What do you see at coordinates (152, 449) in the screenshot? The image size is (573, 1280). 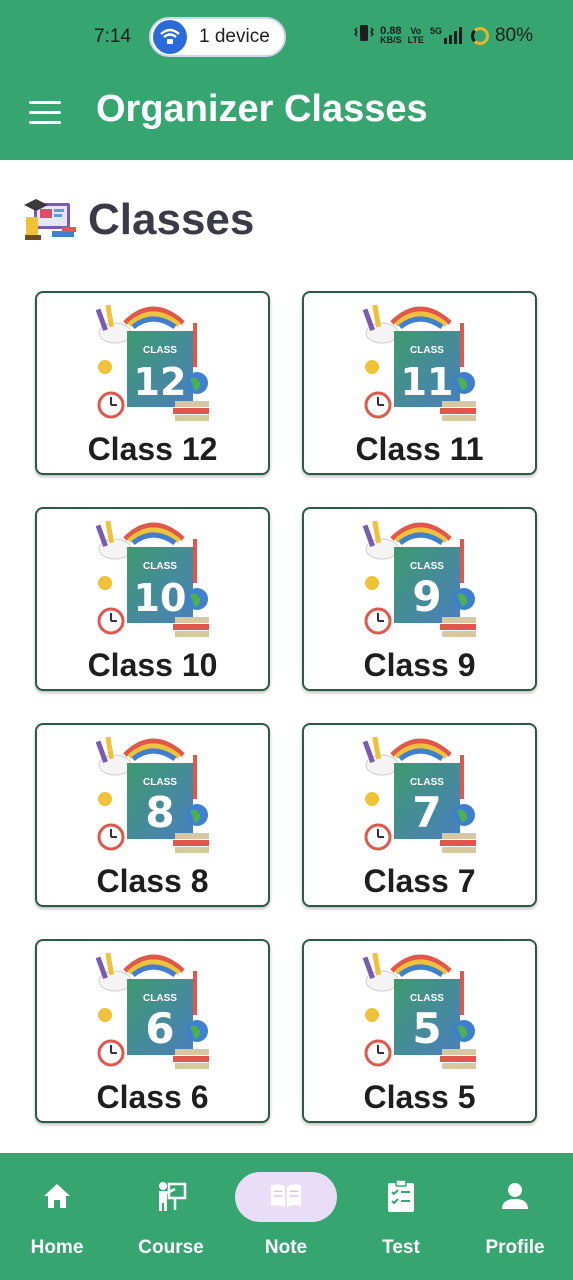 I see `class-card-label: Class 12` at bounding box center [152, 449].